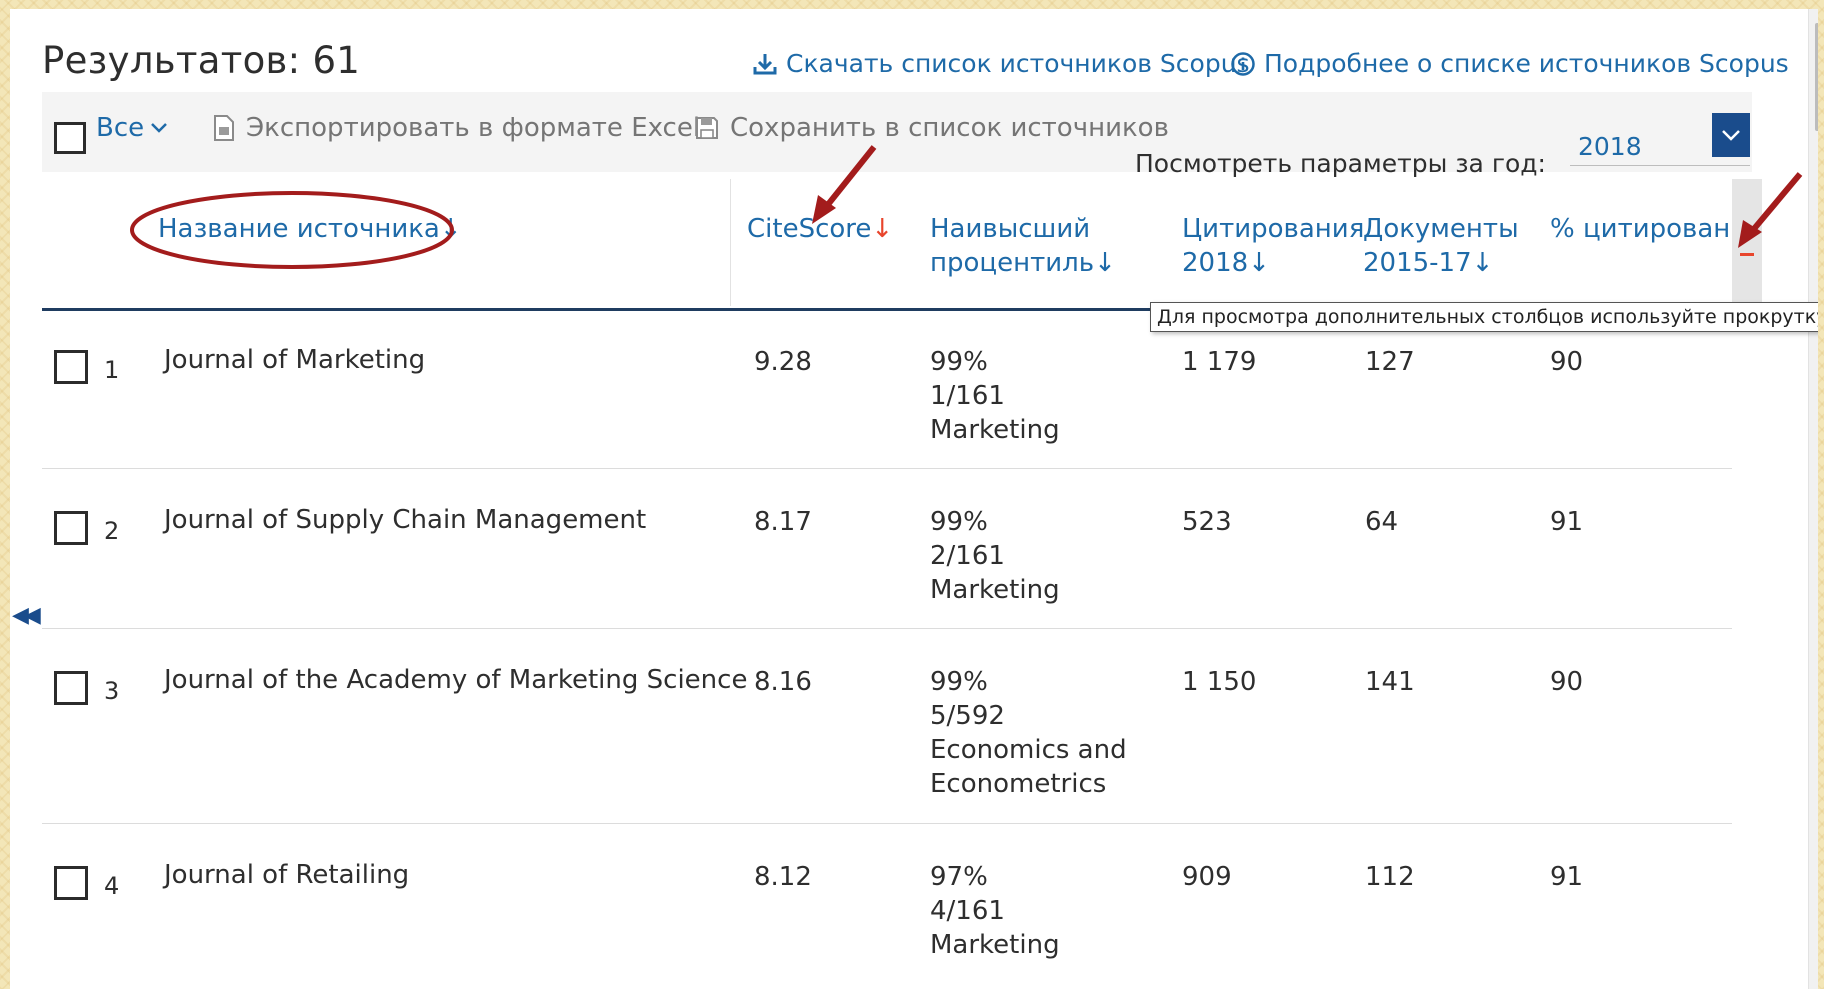  What do you see at coordinates (1340, 163) in the screenshot?
I see `year-label: Посмотреть параметры за год:` at bounding box center [1340, 163].